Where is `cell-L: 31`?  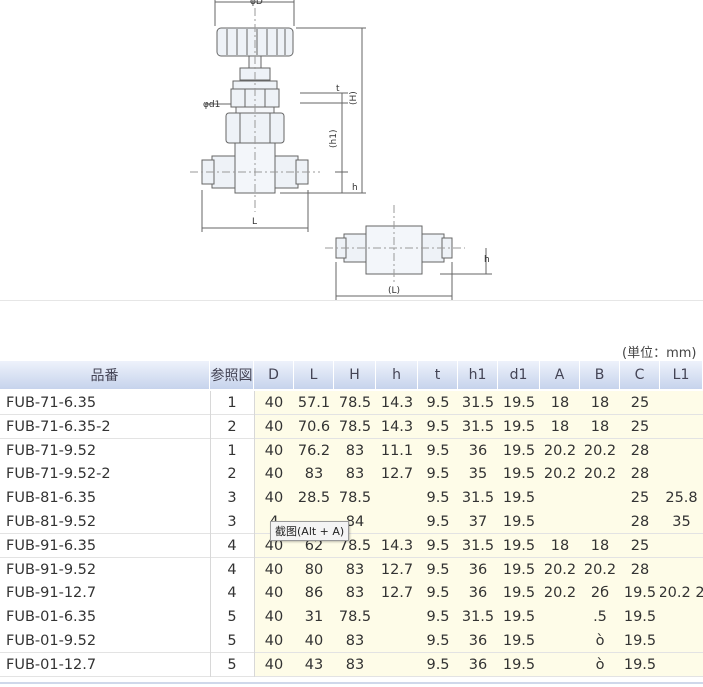
cell-L: 31 is located at coordinates (314, 617).